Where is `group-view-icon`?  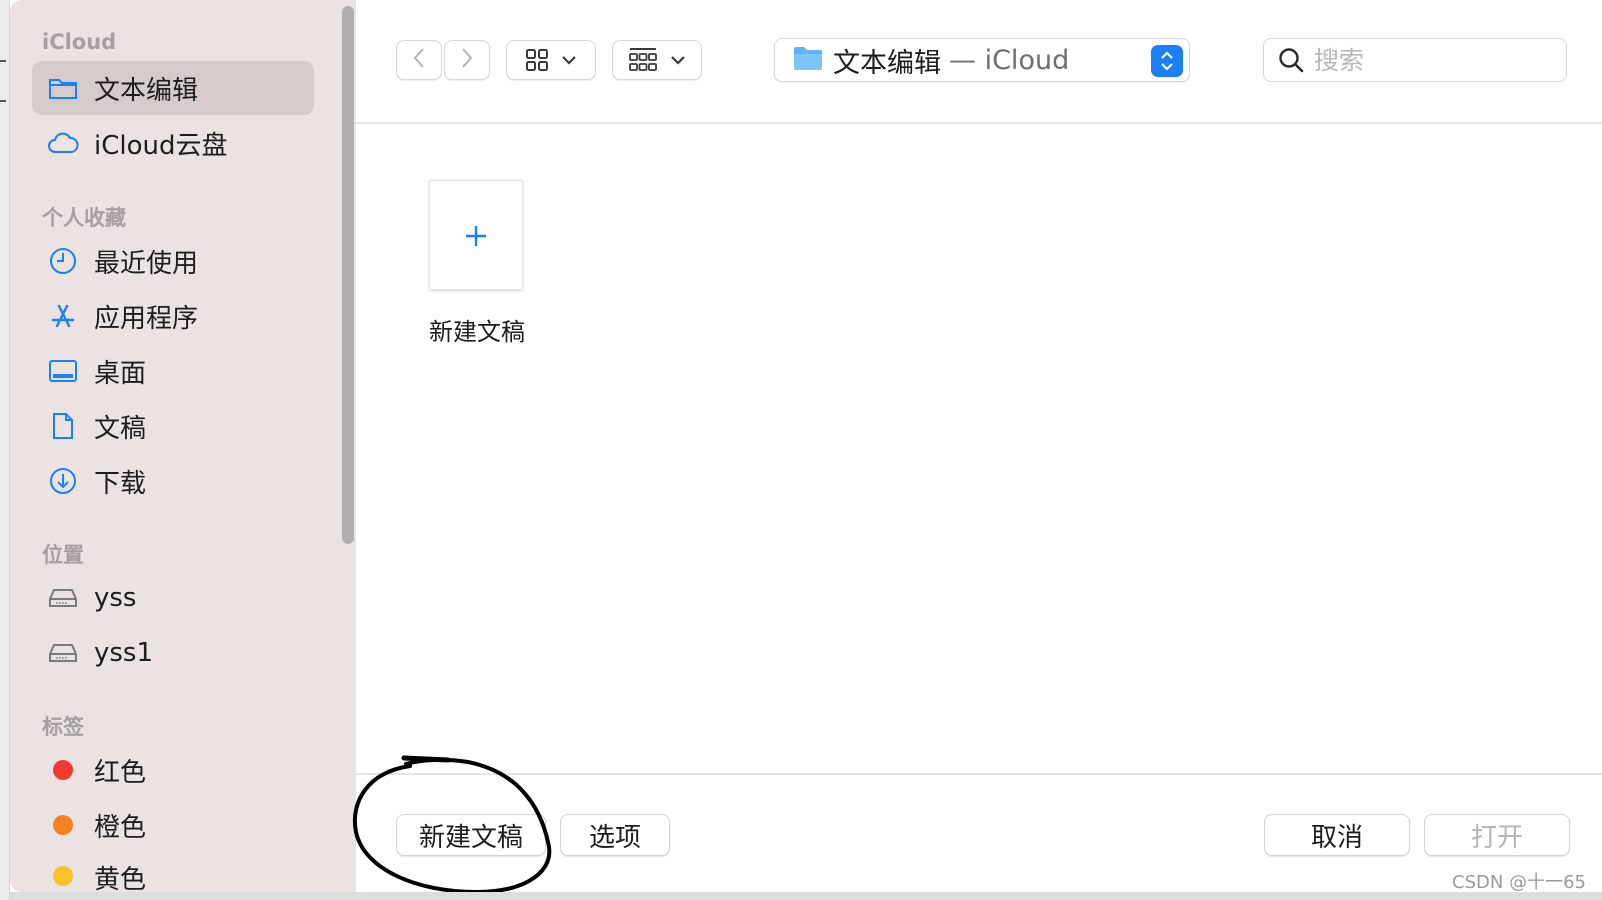
group-view-icon is located at coordinates (643, 60).